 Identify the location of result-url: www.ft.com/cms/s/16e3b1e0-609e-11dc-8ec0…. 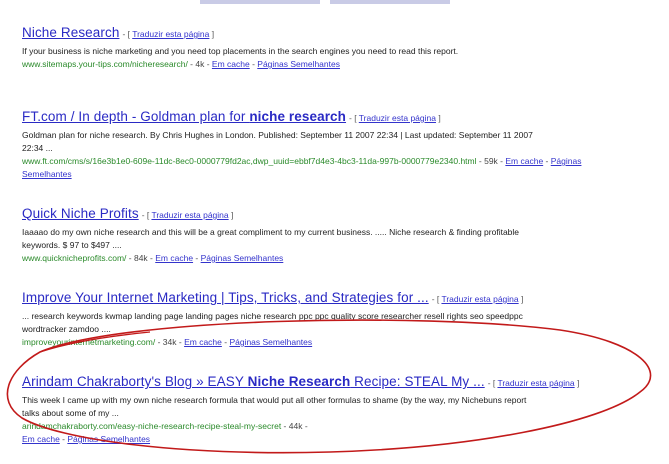
(249, 161).